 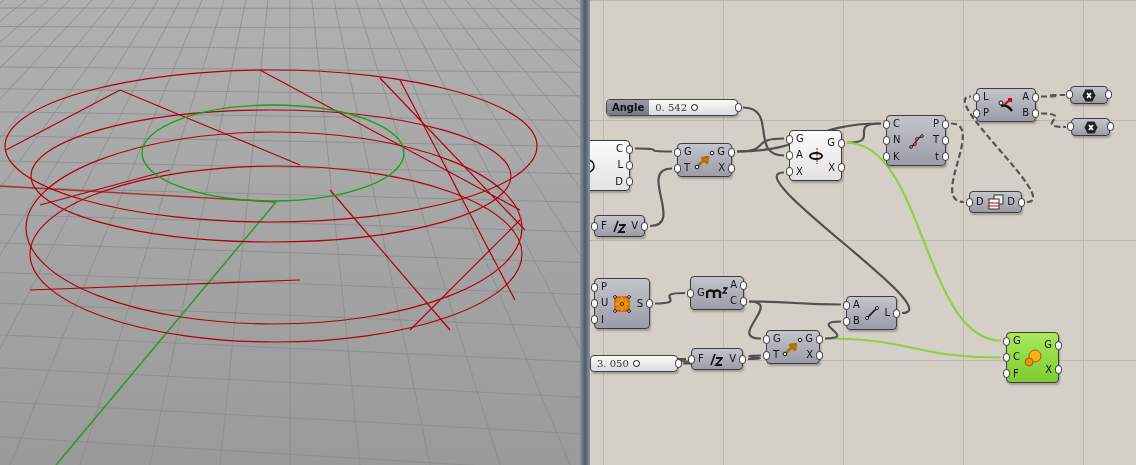 I want to click on output-port-label: C, so click(x=733, y=301).